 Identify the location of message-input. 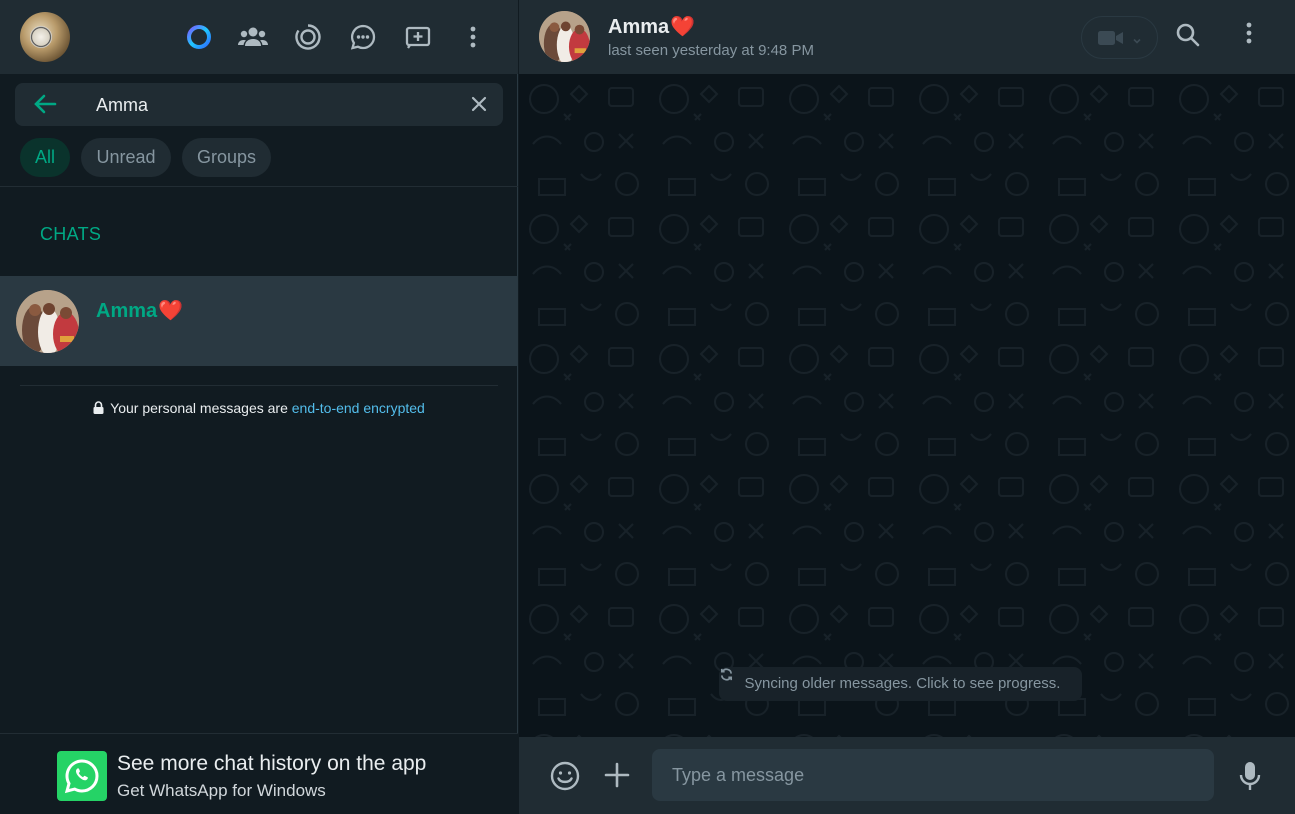
(933, 775).